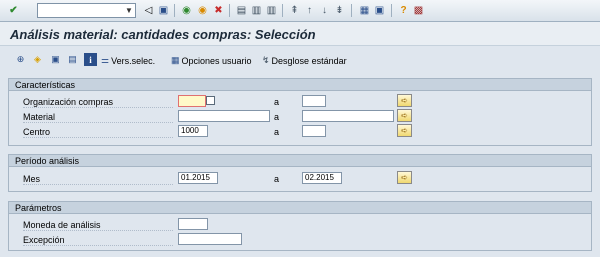 Image resolution: width=600 pixels, height=257 pixels. What do you see at coordinates (379, 10) in the screenshot?
I see `shortcut-icon: ▣` at bounding box center [379, 10].